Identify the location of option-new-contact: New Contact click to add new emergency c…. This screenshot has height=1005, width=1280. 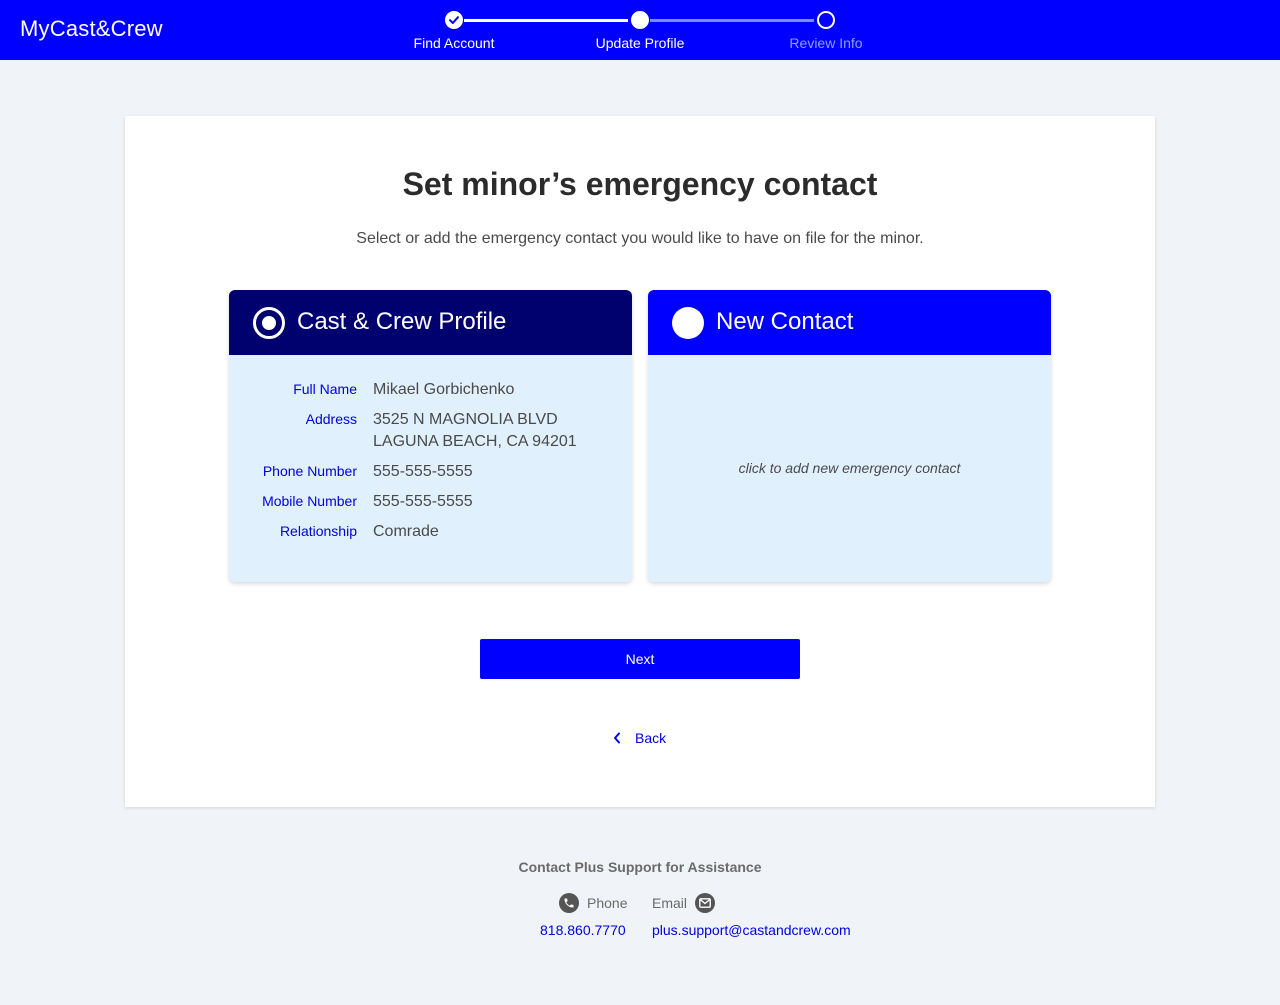
(849, 436).